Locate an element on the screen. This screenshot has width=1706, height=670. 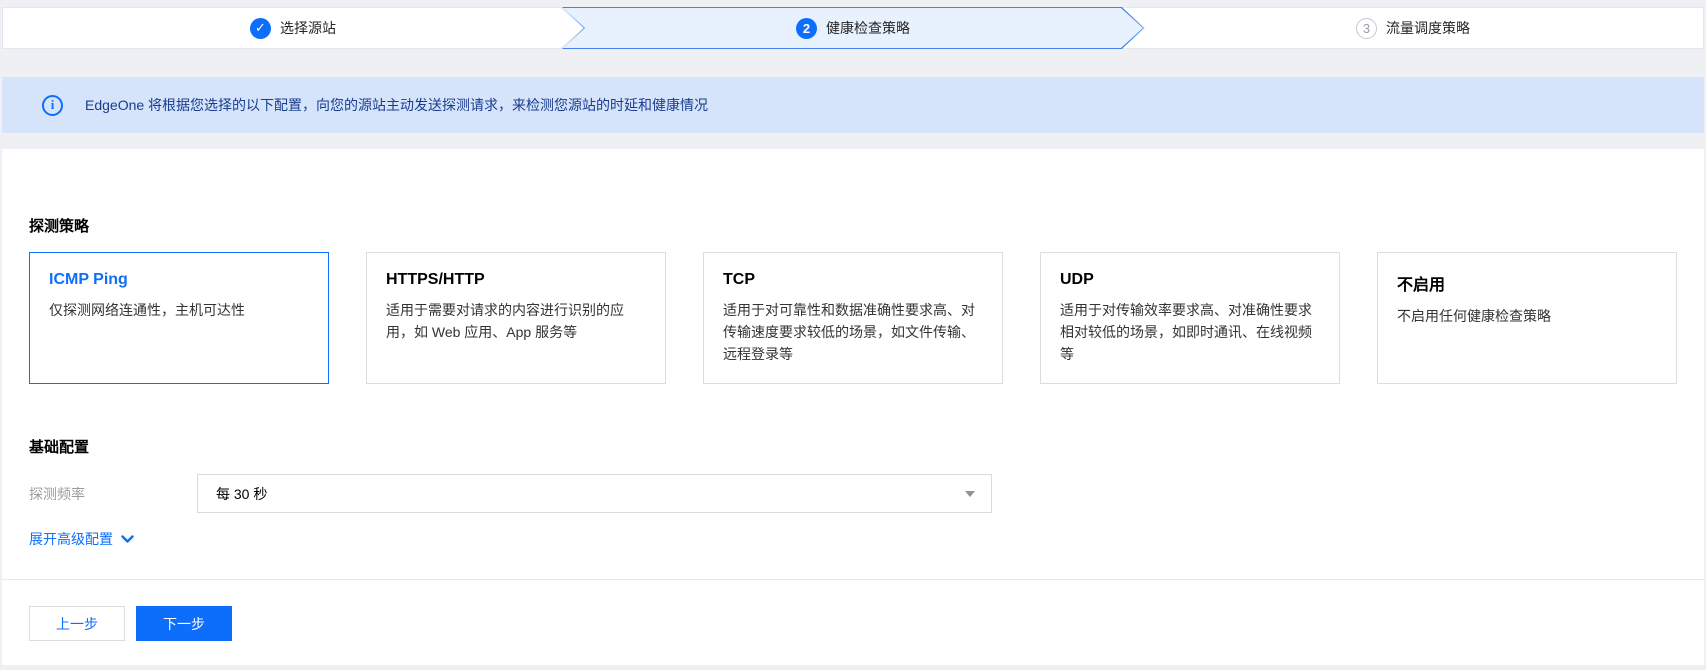
info-icon: i is located at coordinates (52, 105).